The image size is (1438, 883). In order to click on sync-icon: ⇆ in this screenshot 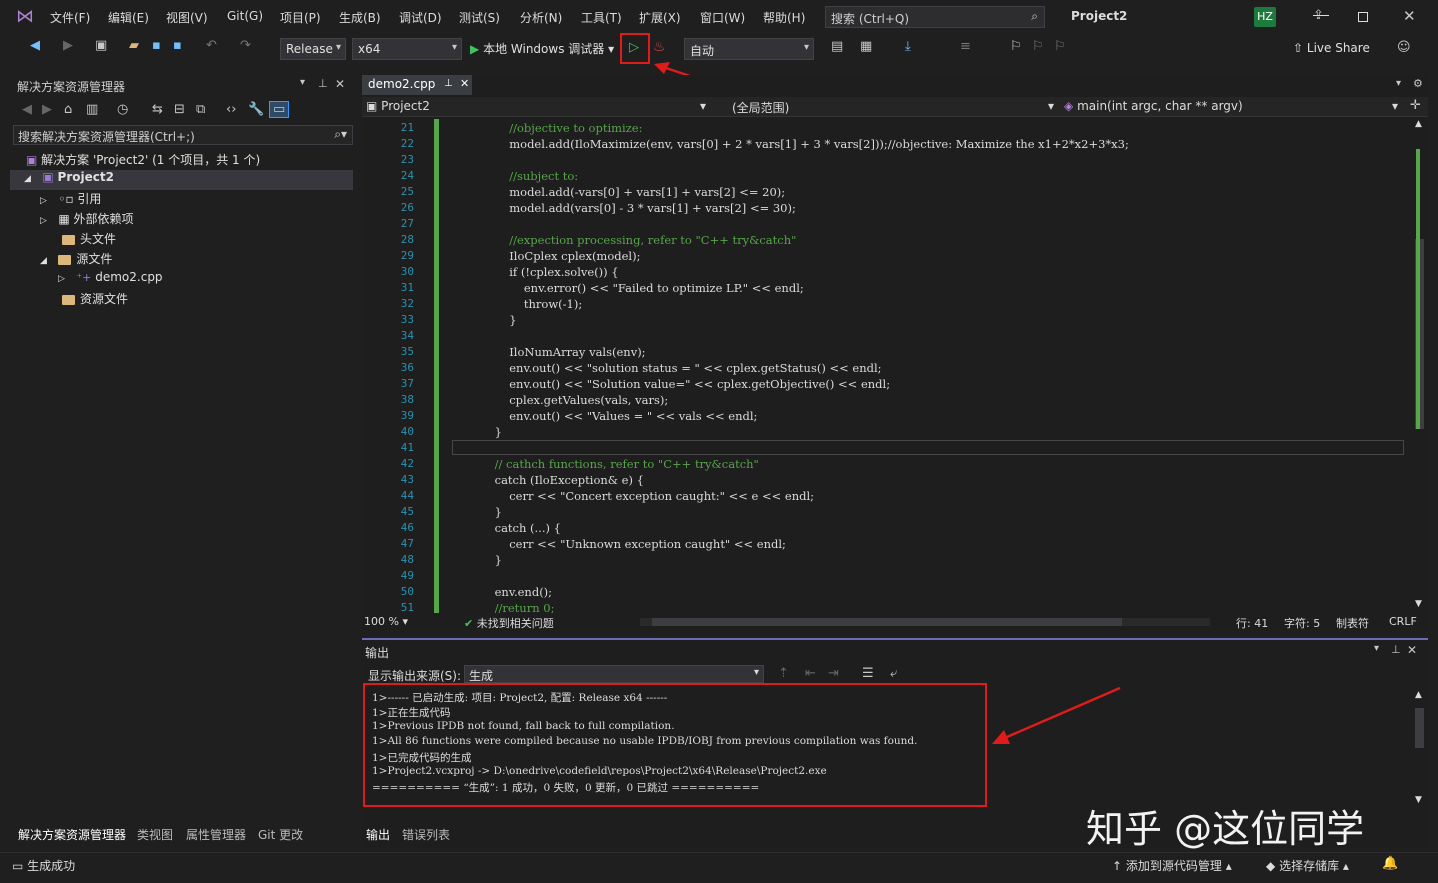, I will do `click(157, 109)`.